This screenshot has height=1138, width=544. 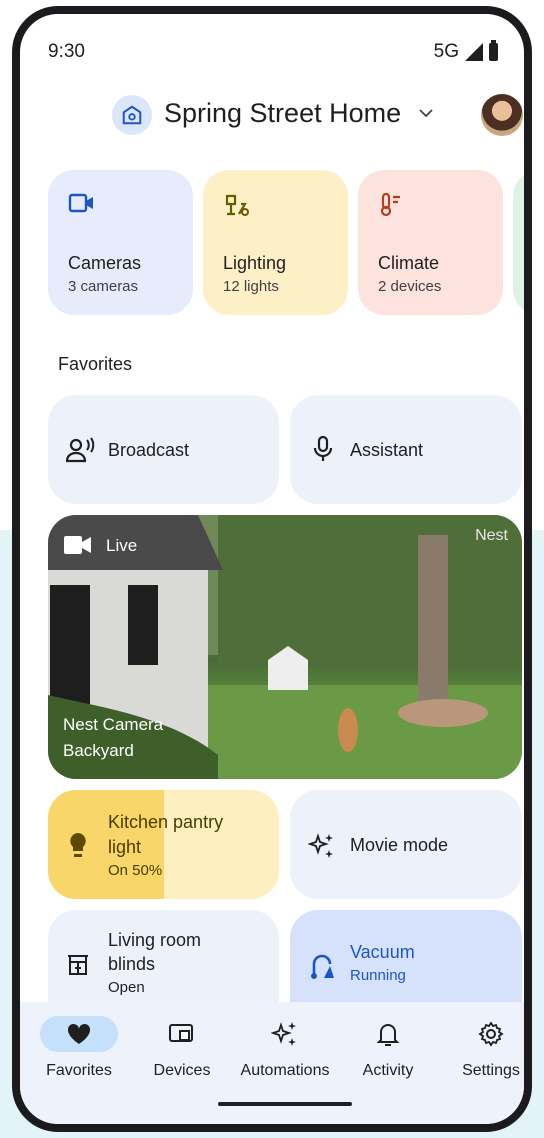 I want to click on kitchen-light-tile: Kitchen pantry light On 50%, so click(x=163, y=844).